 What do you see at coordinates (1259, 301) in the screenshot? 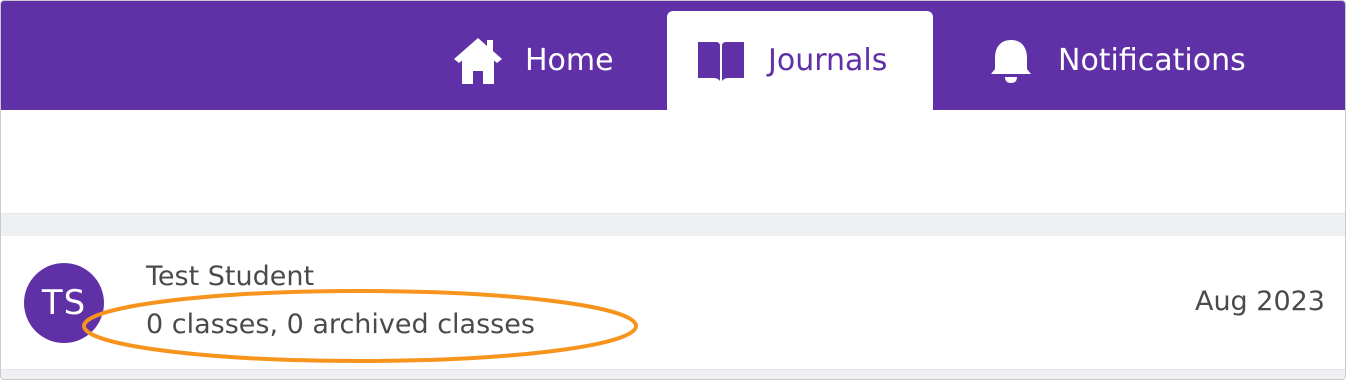
I see `student-date: Aug 2023` at bounding box center [1259, 301].